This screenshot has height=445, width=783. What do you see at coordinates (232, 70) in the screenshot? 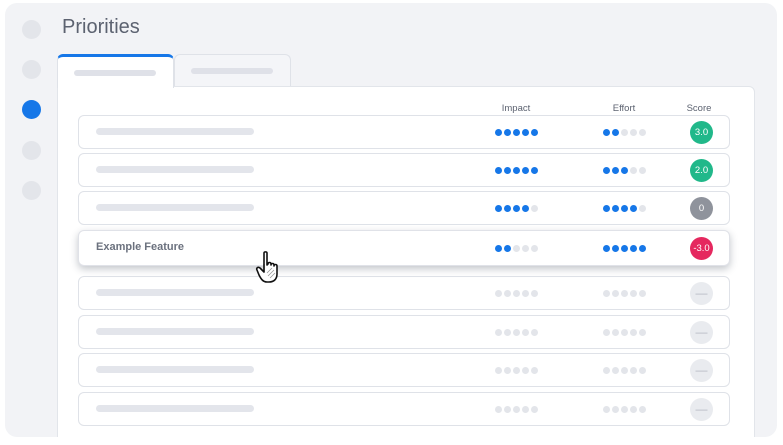
I see `tab-inactive` at bounding box center [232, 70].